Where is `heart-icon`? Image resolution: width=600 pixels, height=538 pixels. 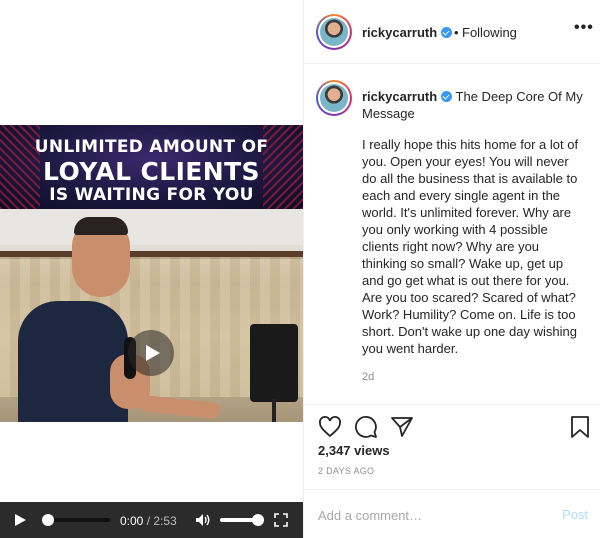
heart-icon is located at coordinates (330, 427).